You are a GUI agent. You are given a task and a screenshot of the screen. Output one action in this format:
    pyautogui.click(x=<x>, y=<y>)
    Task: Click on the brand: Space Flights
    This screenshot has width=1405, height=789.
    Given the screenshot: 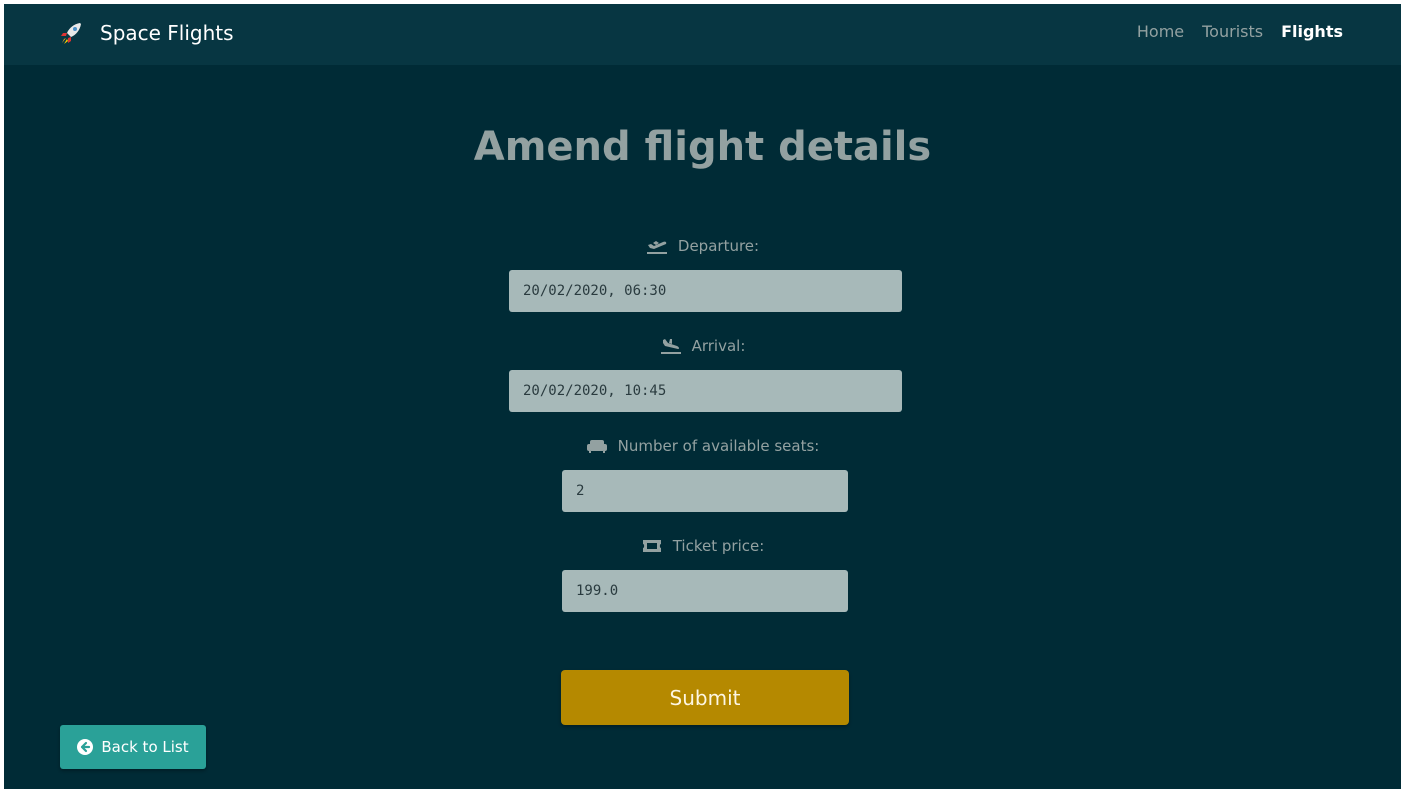 What is the action you would take?
    pyautogui.click(x=146, y=33)
    